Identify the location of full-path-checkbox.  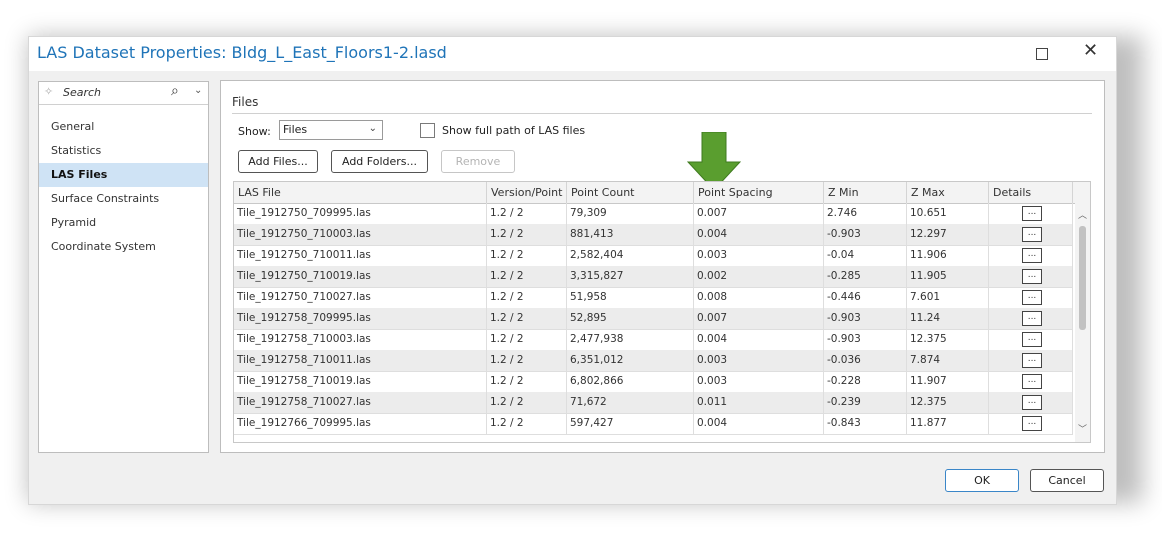
(427, 130).